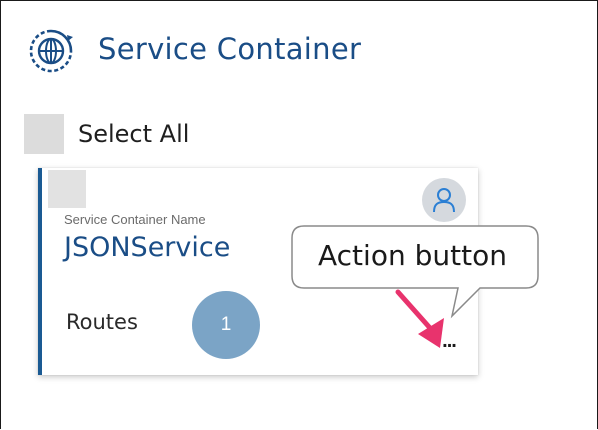 The image size is (598, 430). What do you see at coordinates (226, 325) in the screenshot?
I see `routes-count-badge: 1` at bounding box center [226, 325].